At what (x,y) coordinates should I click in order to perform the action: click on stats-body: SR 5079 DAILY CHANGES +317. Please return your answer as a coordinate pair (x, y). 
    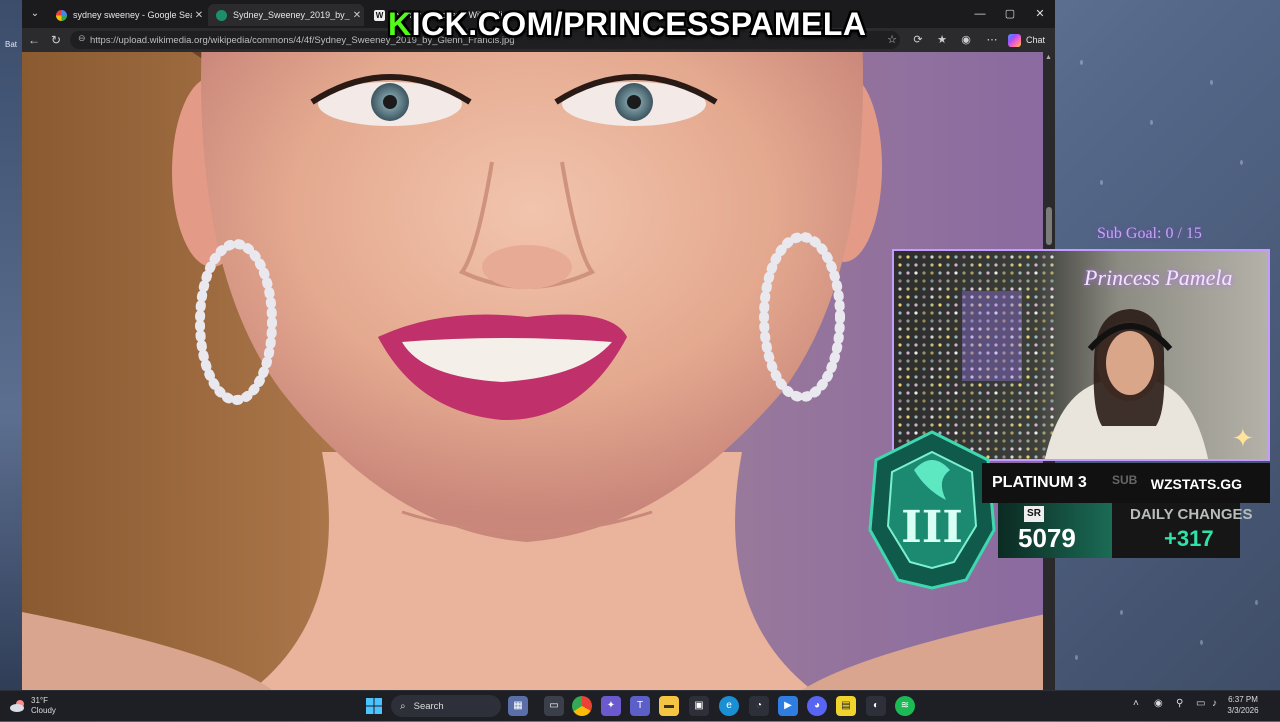
    Looking at the image, I should click on (1126, 530).